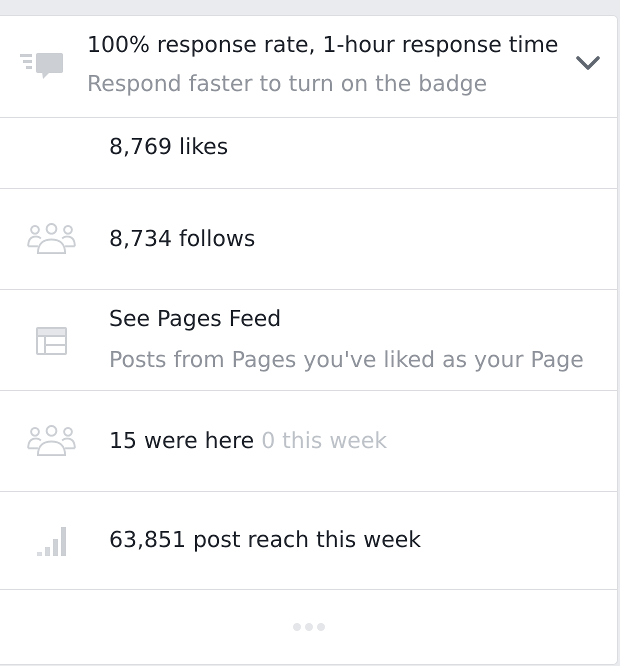  I want to click on checkins-count-text: 15 were here, so click(181, 442).